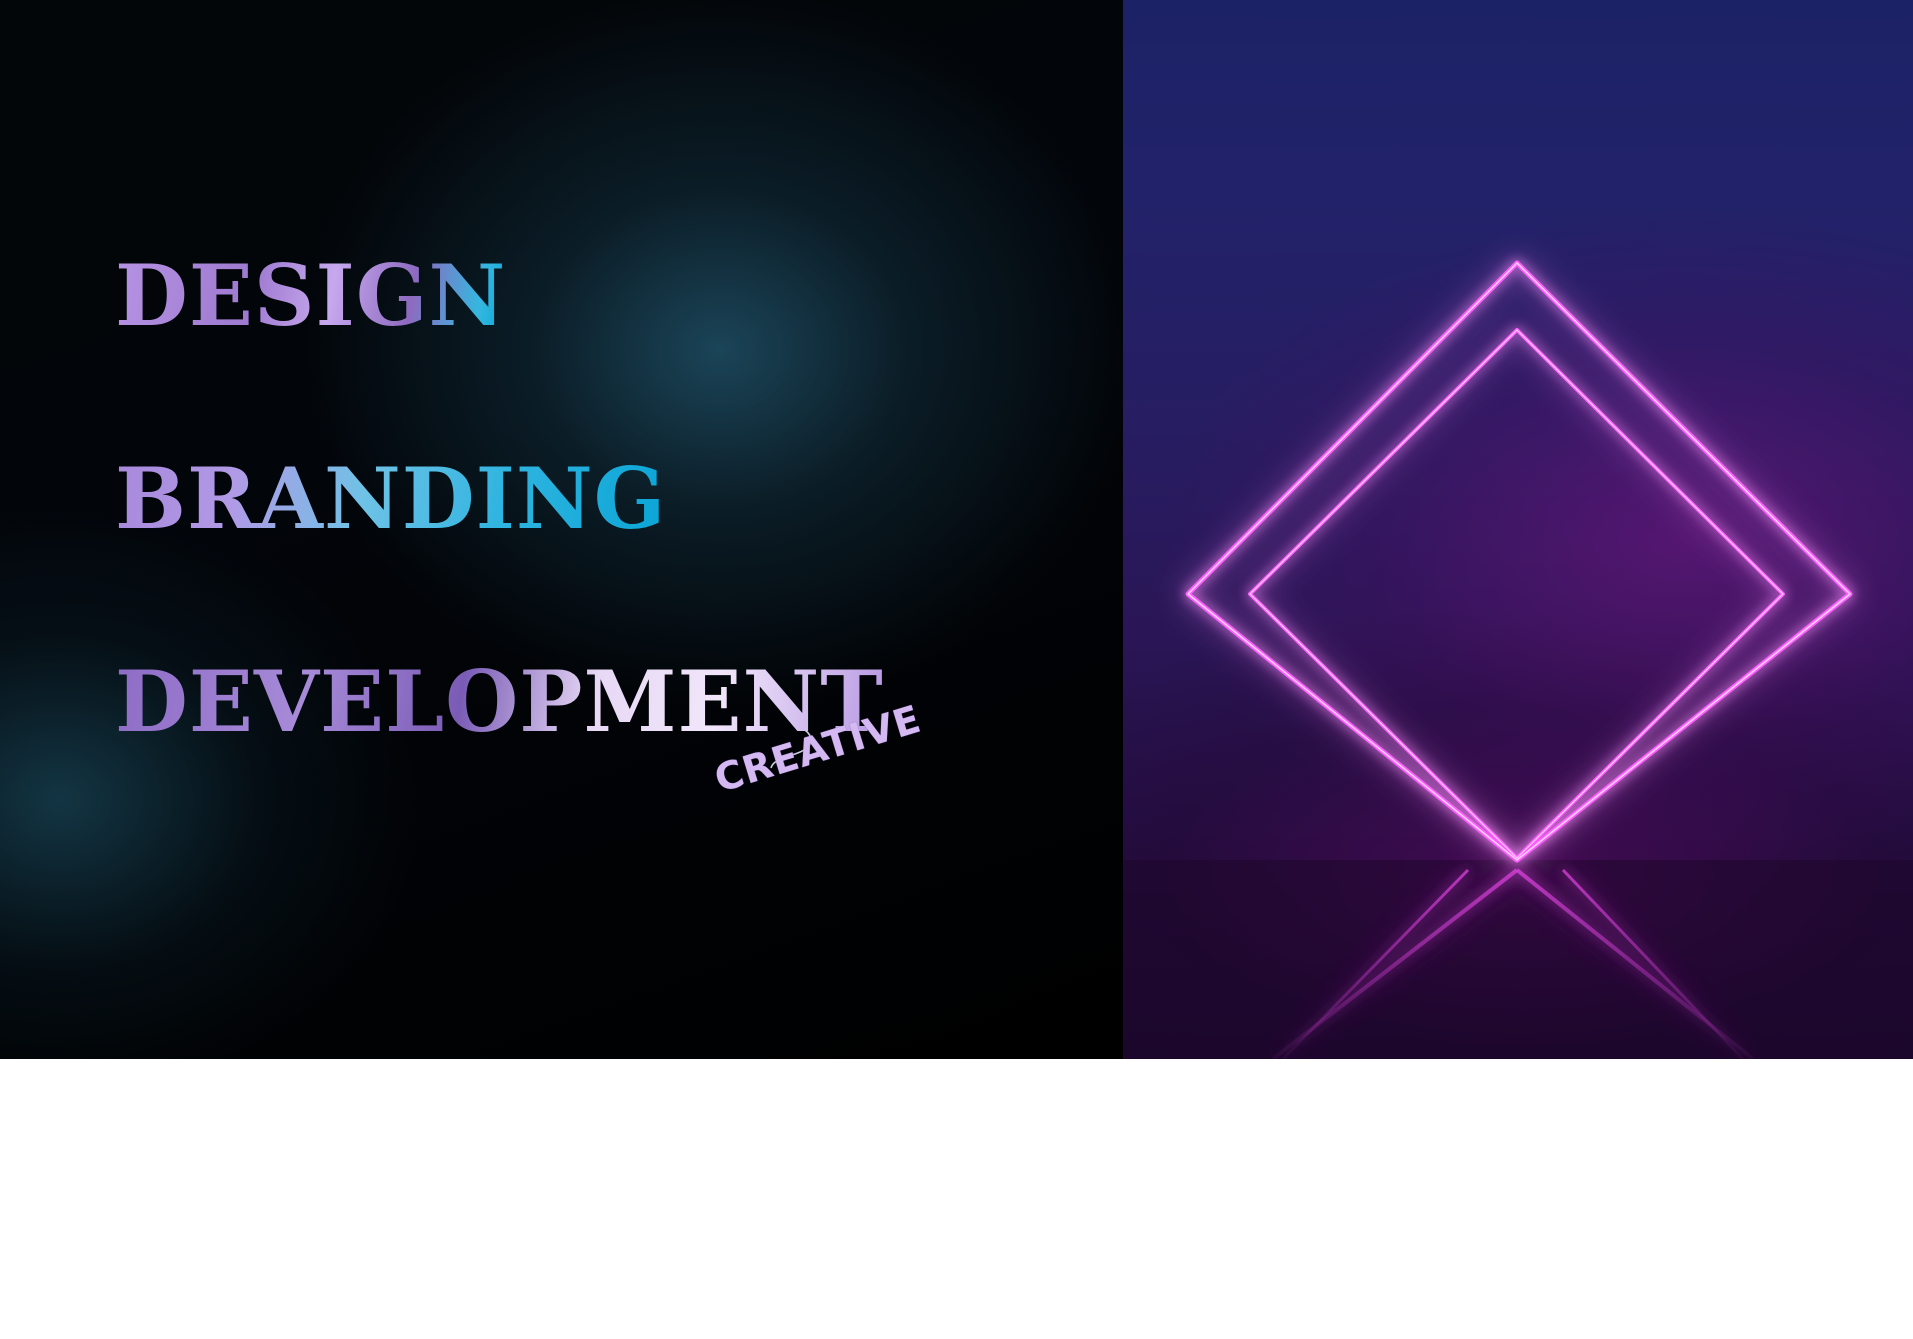 The height and width of the screenshot is (1339, 1913). What do you see at coordinates (311, 295) in the screenshot?
I see `headline-design: DESIGN` at bounding box center [311, 295].